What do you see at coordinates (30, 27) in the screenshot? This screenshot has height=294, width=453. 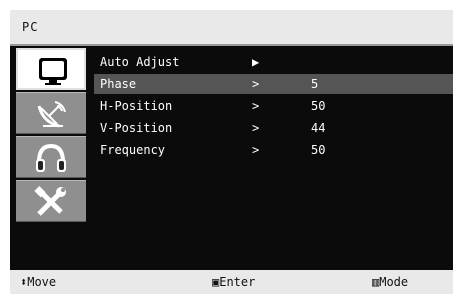 I see `menu-title: PC` at bounding box center [30, 27].